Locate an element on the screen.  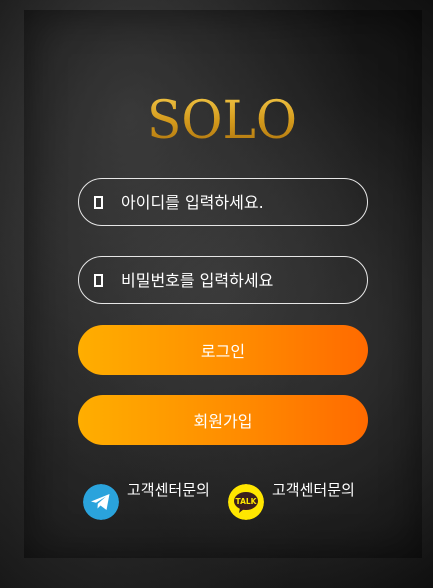
kakaotalk-support-label: 고객센터문의 is located at coordinates (313, 490).